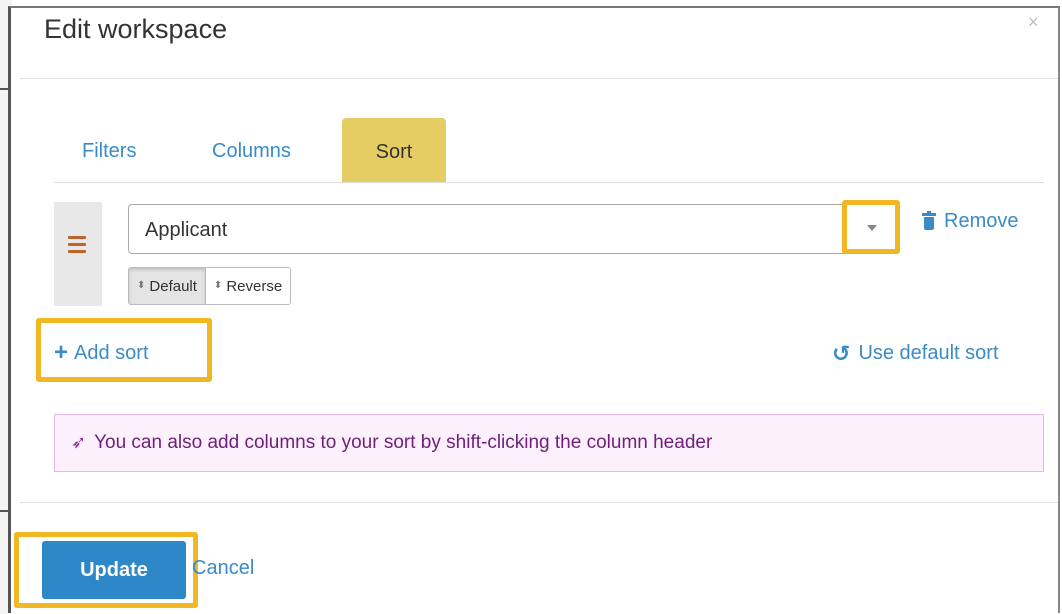  What do you see at coordinates (928, 353) in the screenshot?
I see `use-default-sort-label: Use default sort` at bounding box center [928, 353].